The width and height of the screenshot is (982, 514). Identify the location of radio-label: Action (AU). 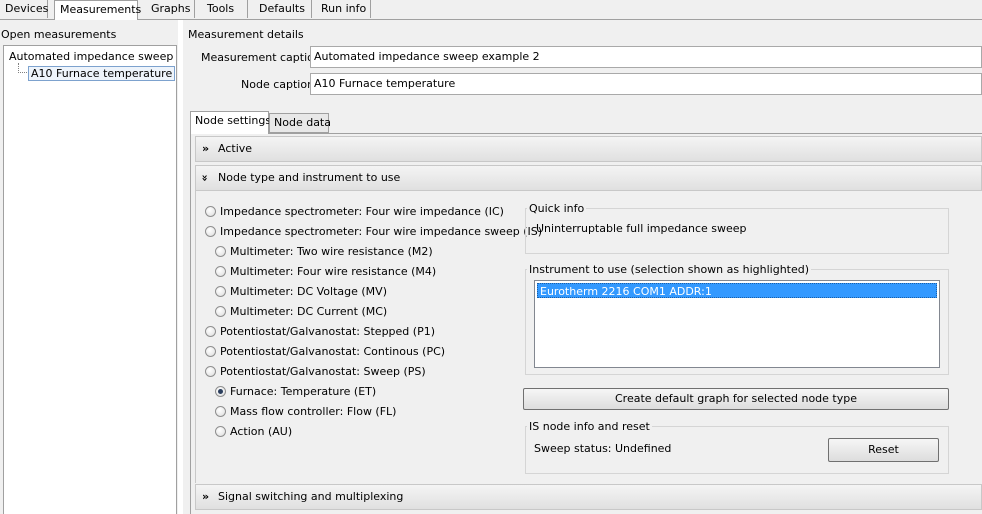
(261, 431).